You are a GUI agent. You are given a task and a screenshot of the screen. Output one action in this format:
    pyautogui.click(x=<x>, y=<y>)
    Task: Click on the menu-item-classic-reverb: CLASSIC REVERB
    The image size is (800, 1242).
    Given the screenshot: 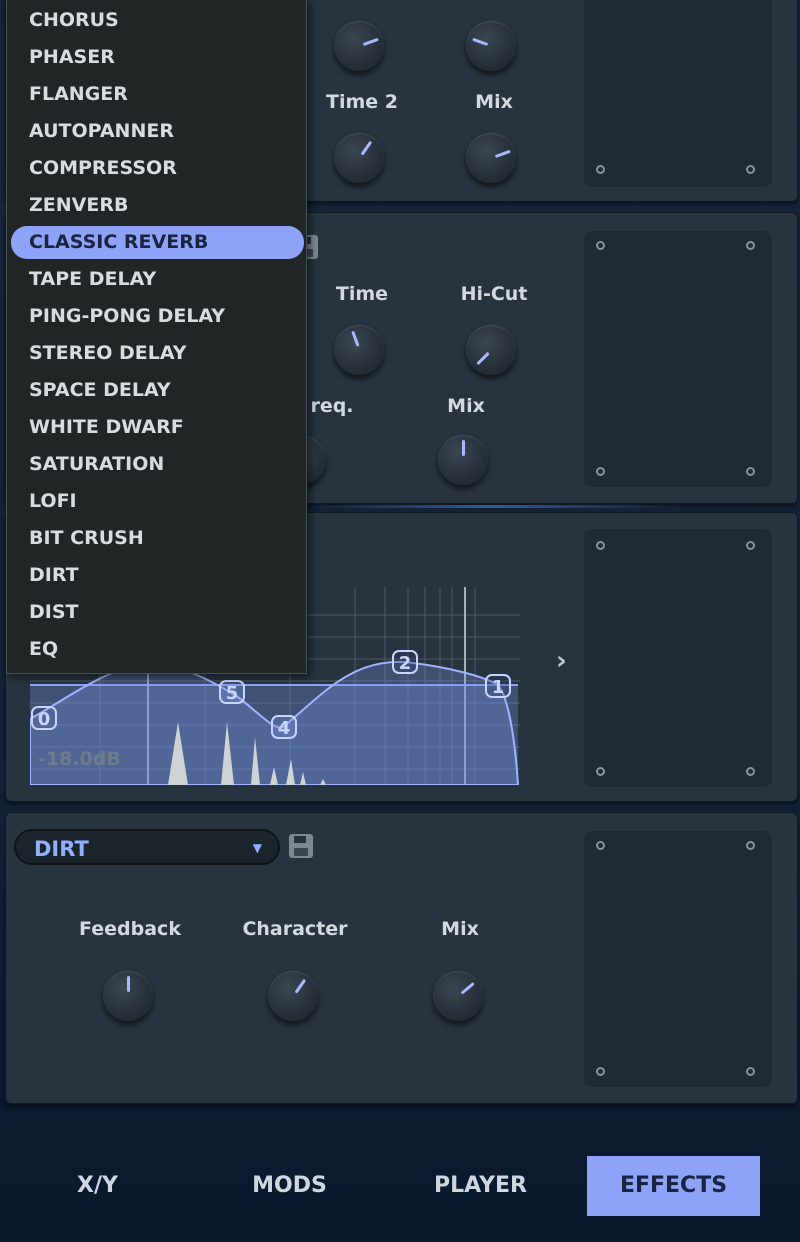 What is the action you would take?
    pyautogui.click(x=157, y=242)
    